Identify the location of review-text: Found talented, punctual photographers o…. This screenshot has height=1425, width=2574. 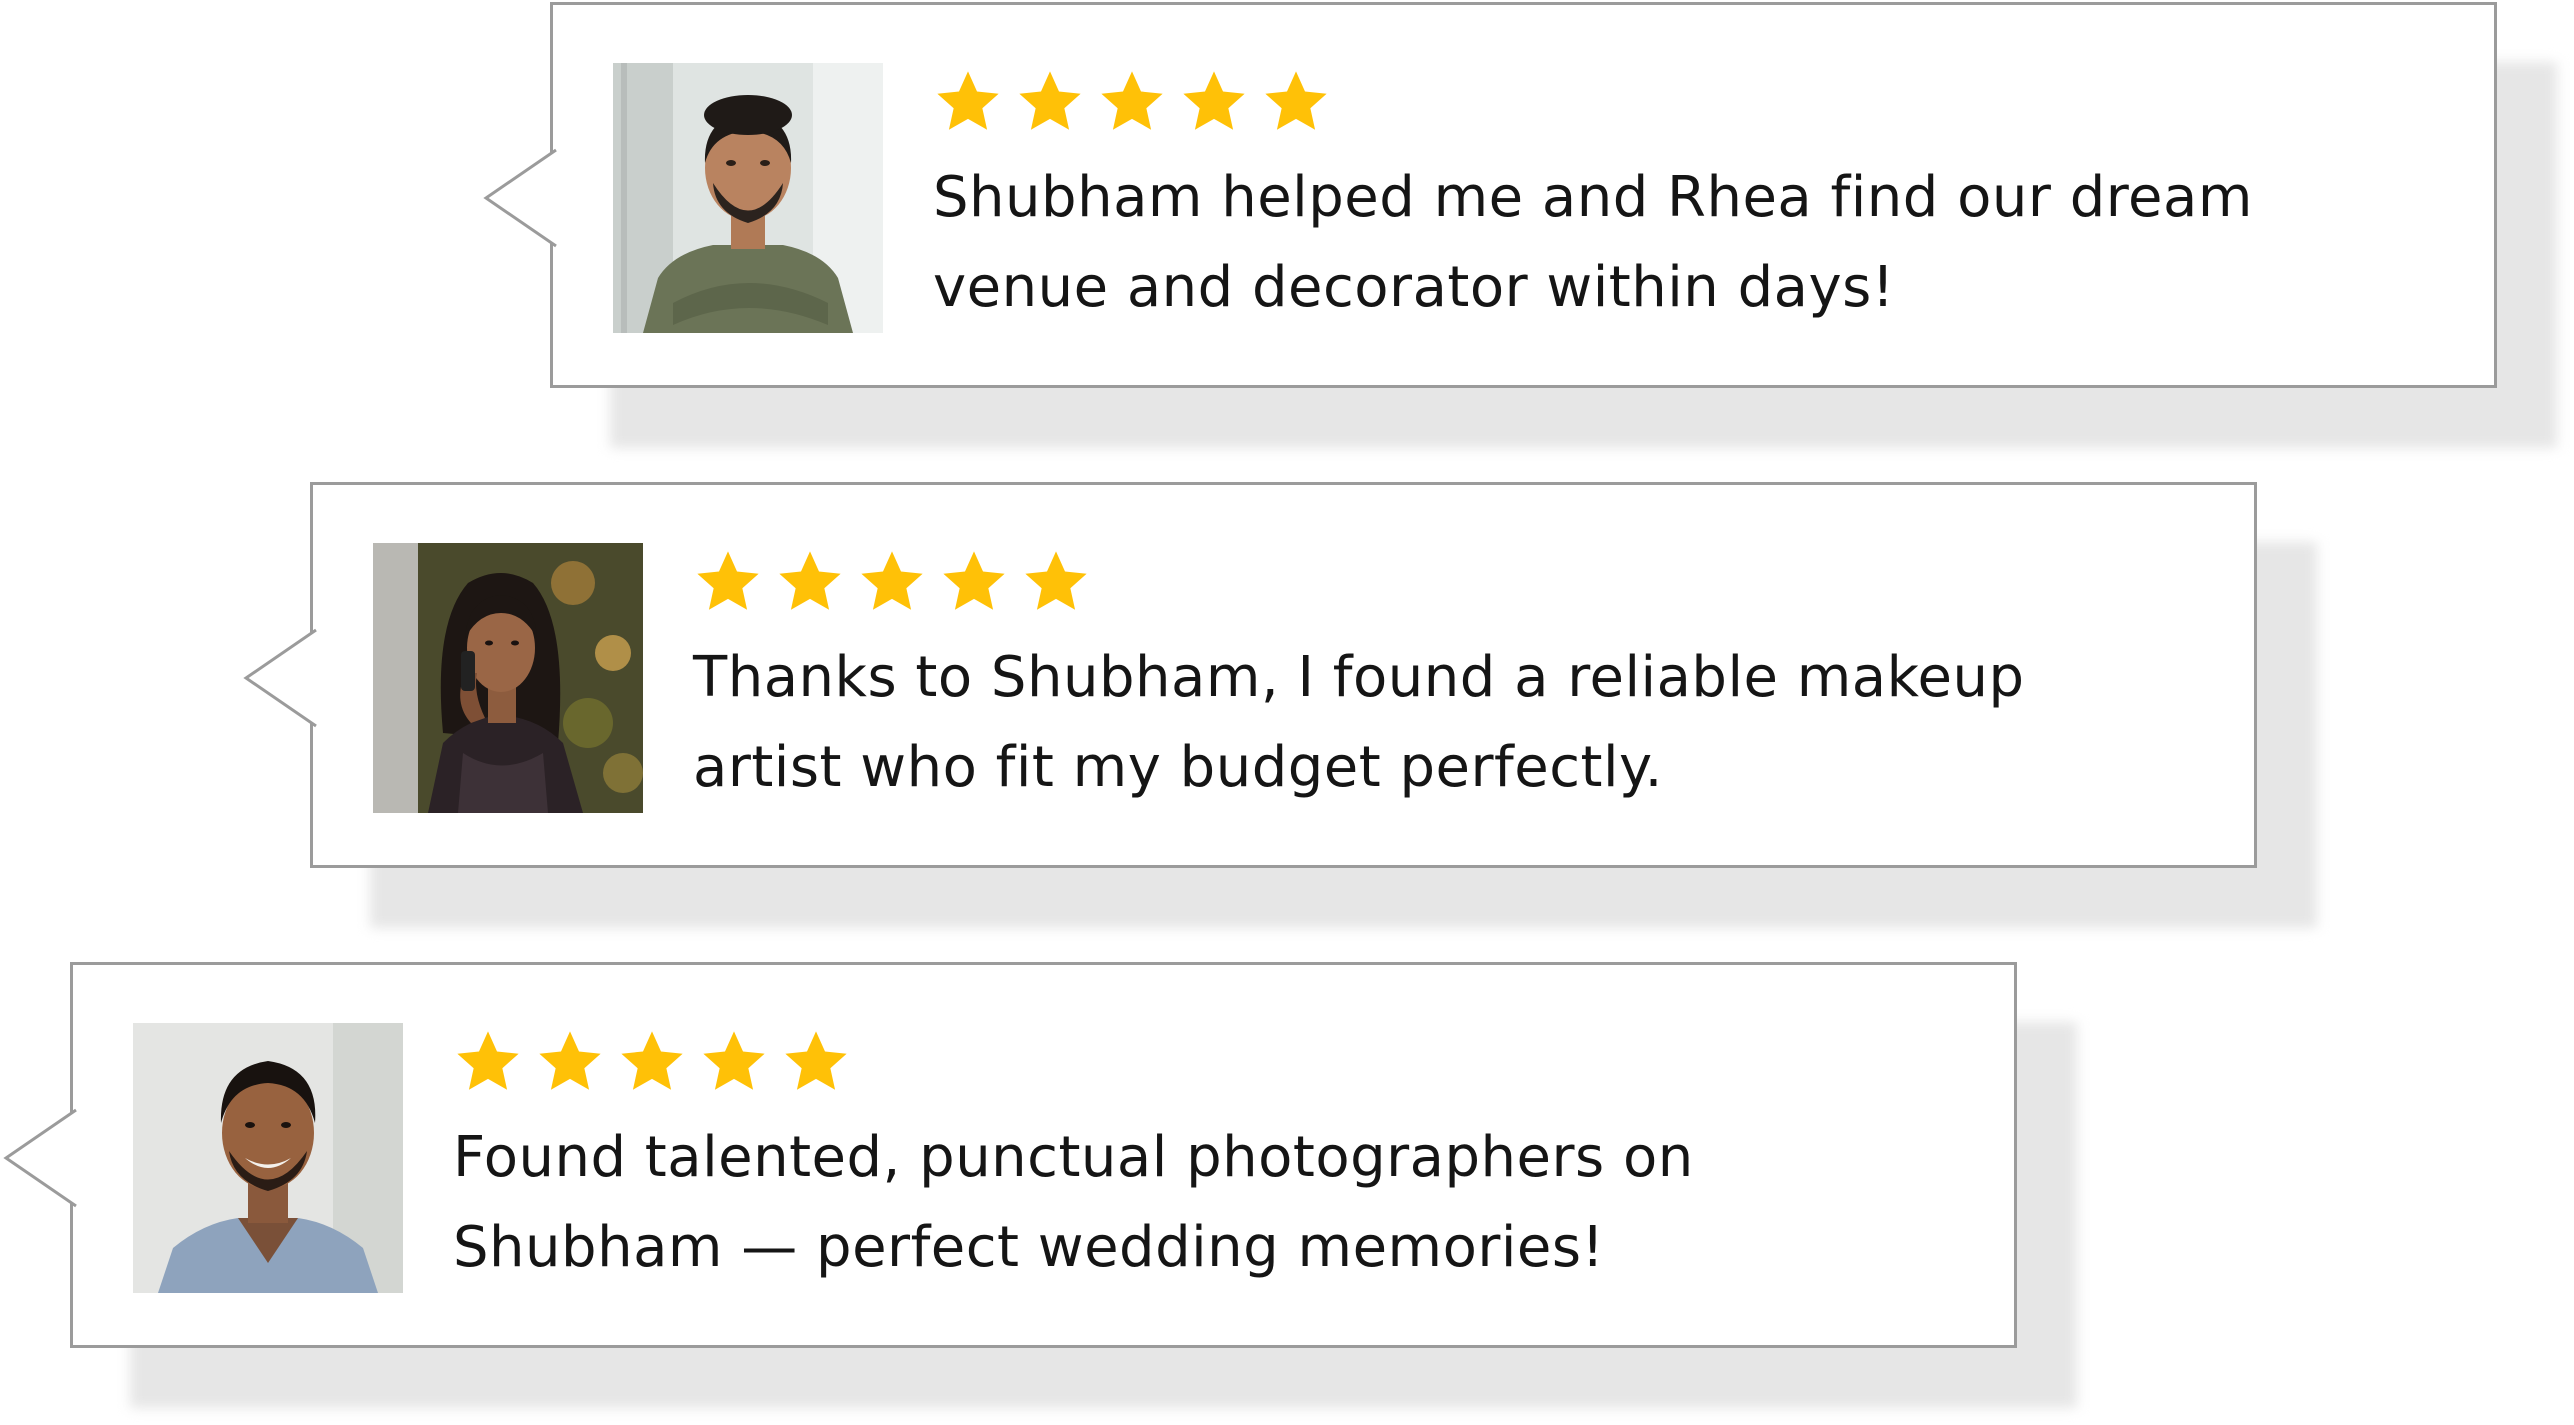
(1073, 1202).